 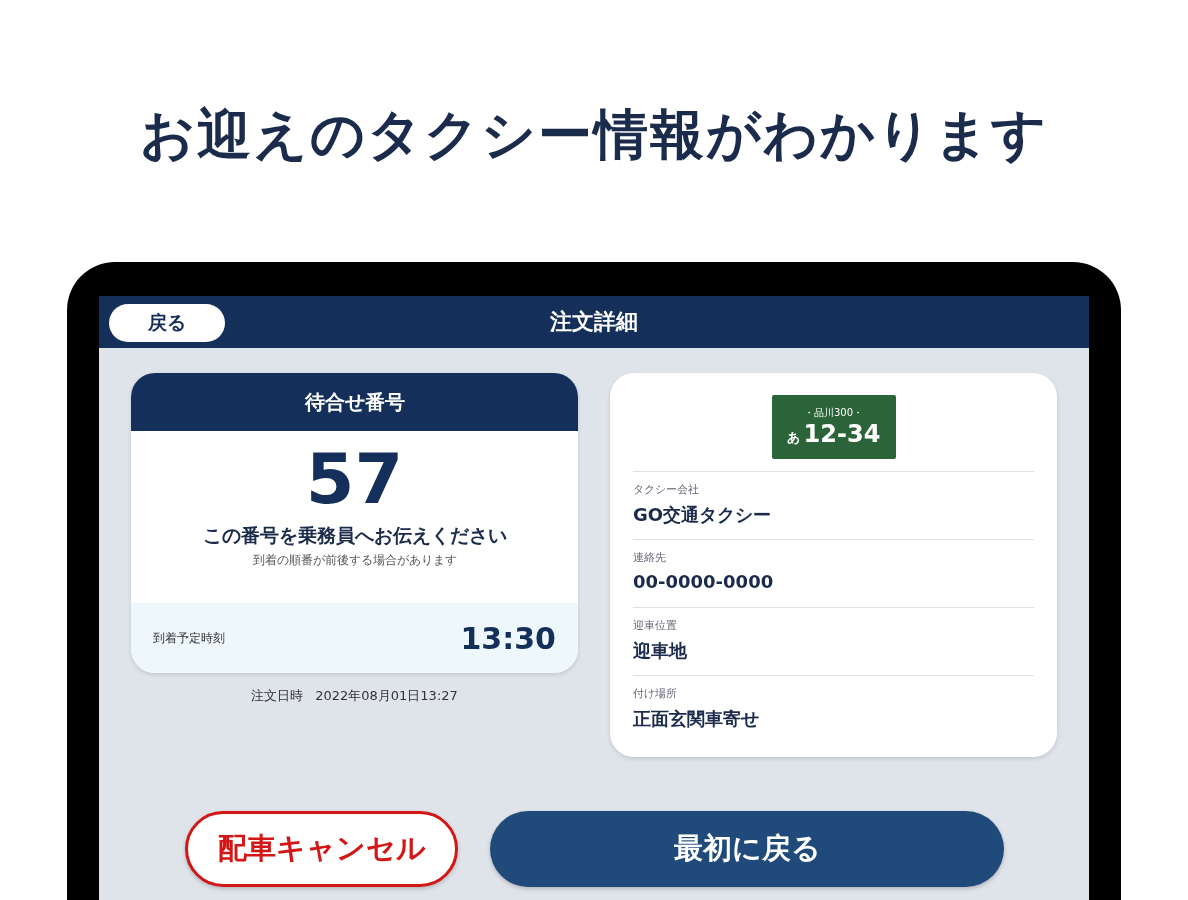 What do you see at coordinates (386, 696) in the screenshot?
I see `order-date-value: 2022年08月01日13:27` at bounding box center [386, 696].